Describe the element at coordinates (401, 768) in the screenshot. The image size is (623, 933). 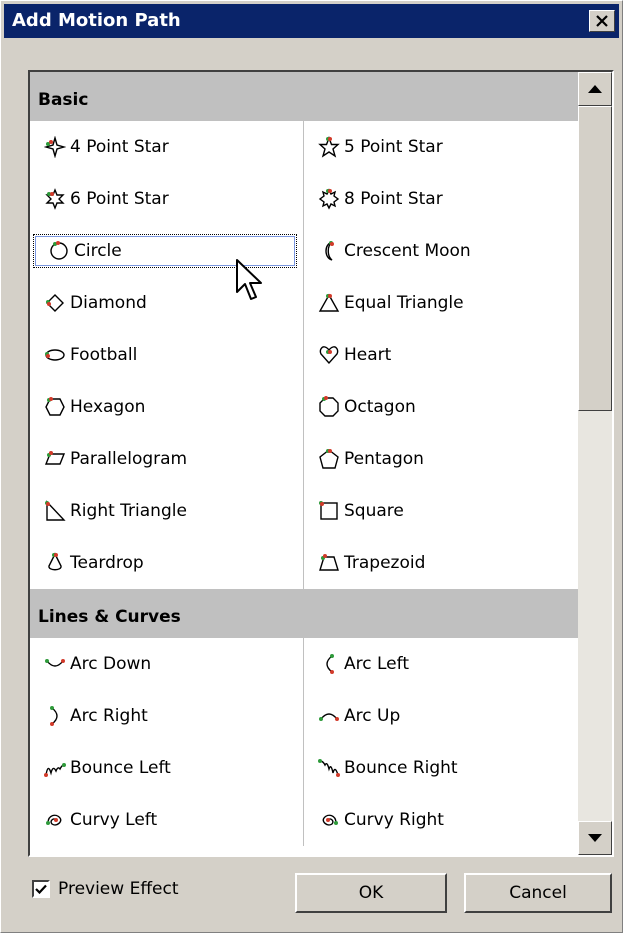
I see `motion-path-label: Bounce Right` at that location.